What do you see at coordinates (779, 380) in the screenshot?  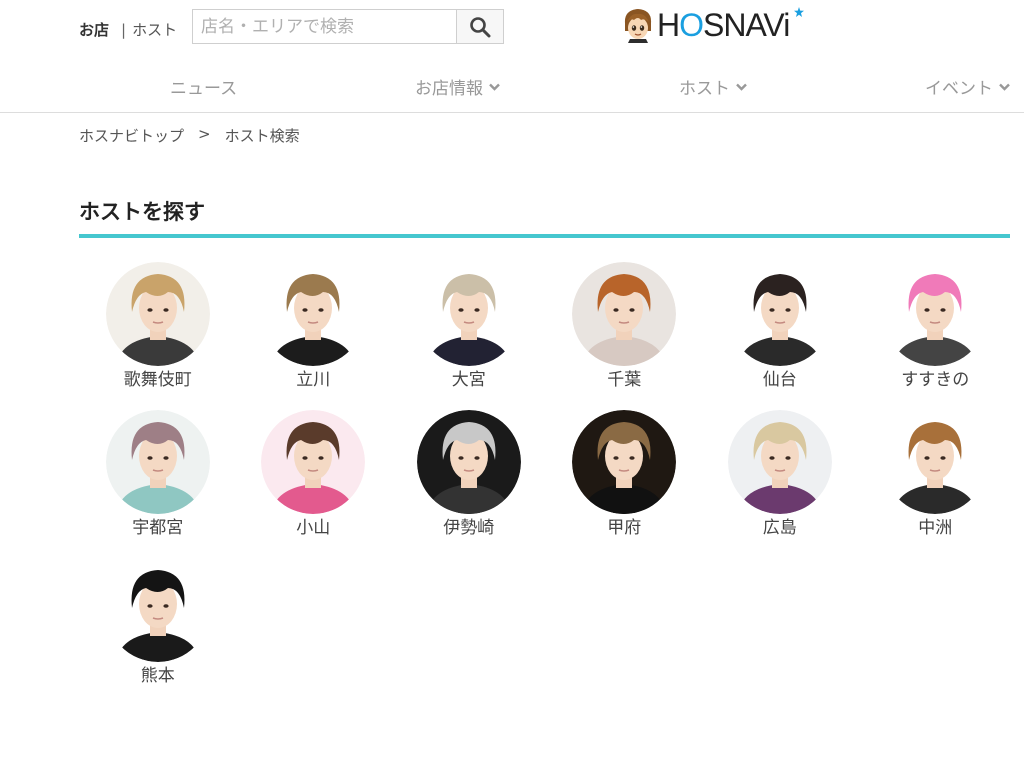 I see `area-name: 仙台` at bounding box center [779, 380].